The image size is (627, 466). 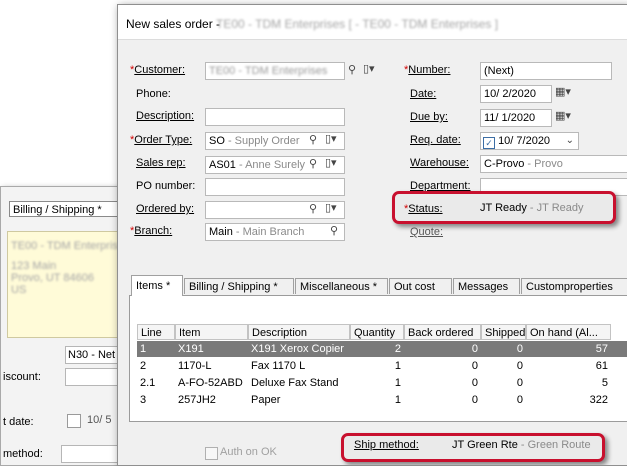 I want to click on cell-on-hand: 322, so click(x=598, y=400).